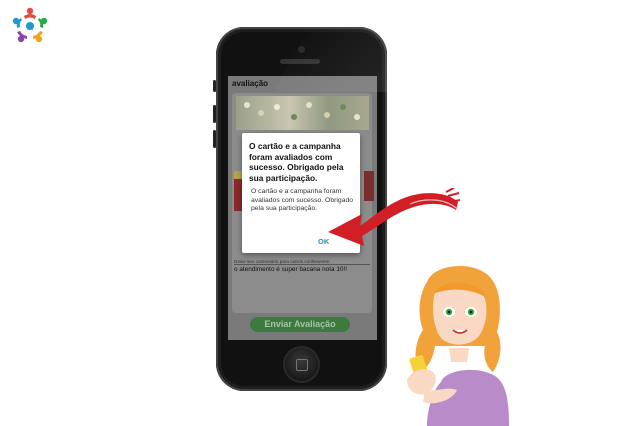 This screenshot has height=426, width=629. What do you see at coordinates (302, 264) in the screenshot?
I see `comment-divider` at bounding box center [302, 264].